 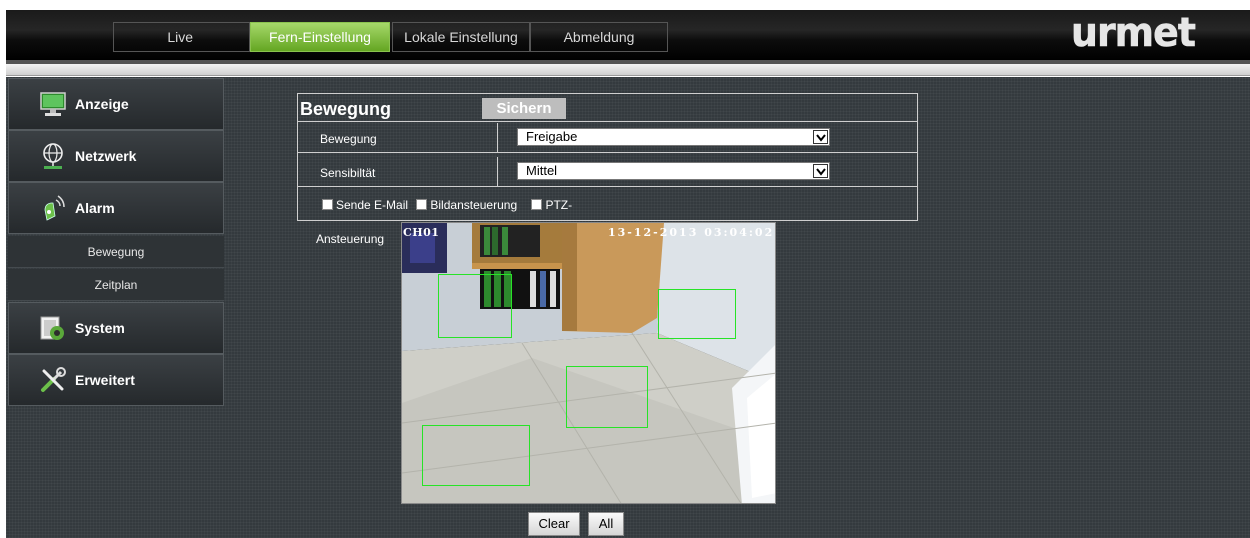 I want to click on sensitivity-row: Sensibiltät Mittel, so click(x=607, y=172).